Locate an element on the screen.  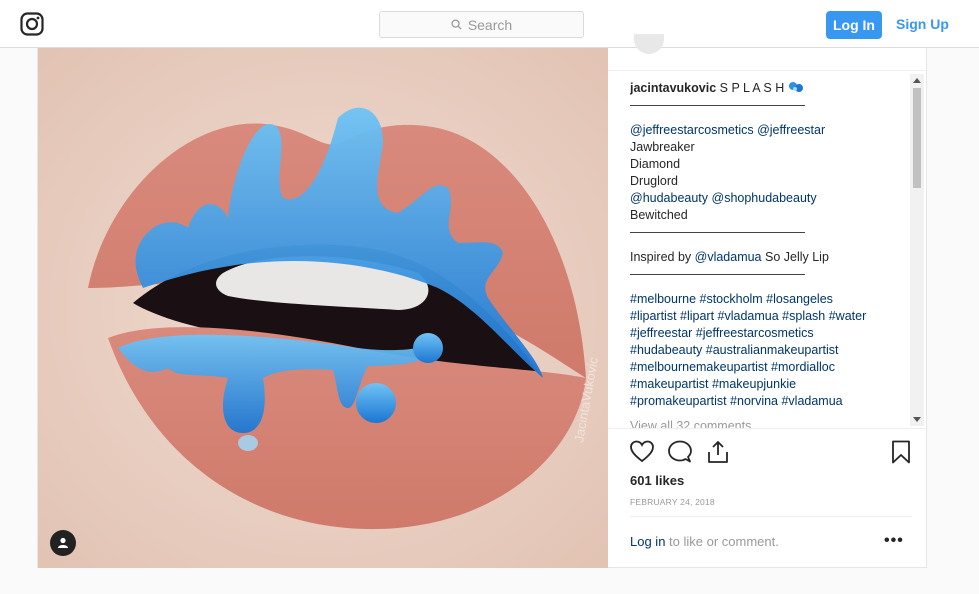
caption-line: Diamond is located at coordinates (655, 164).